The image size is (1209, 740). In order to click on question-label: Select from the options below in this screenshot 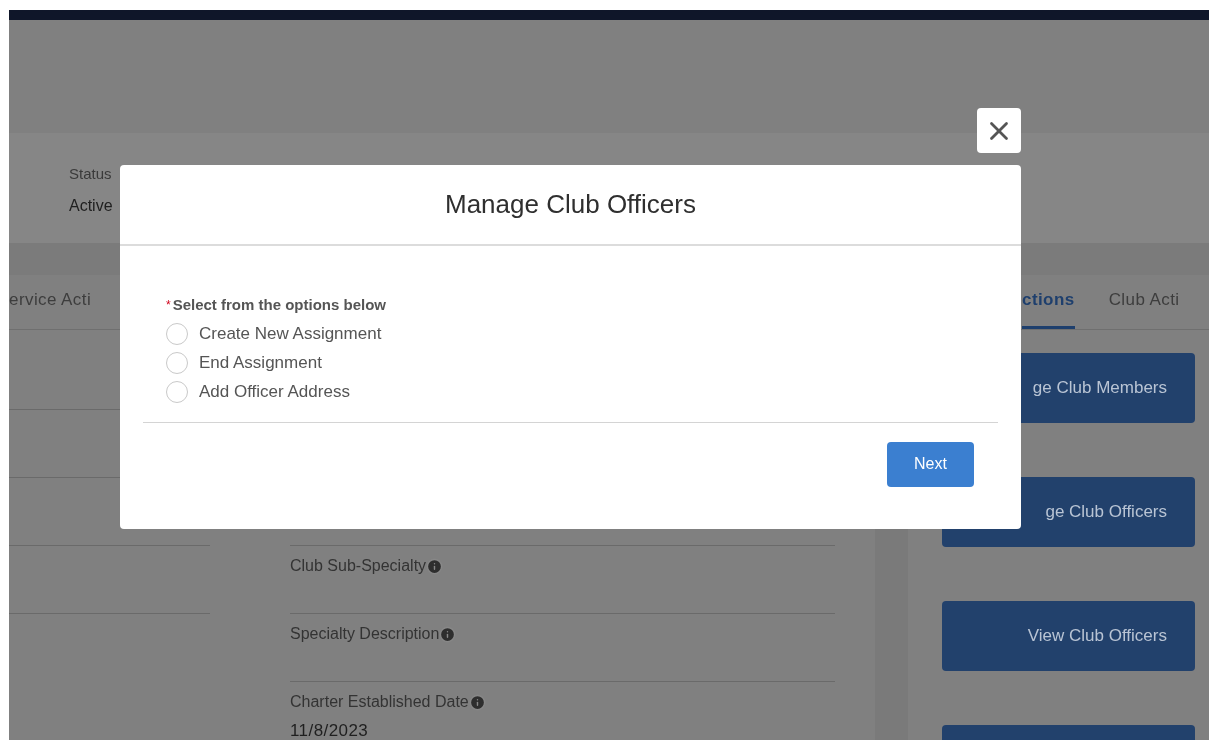, I will do `click(279, 305)`.